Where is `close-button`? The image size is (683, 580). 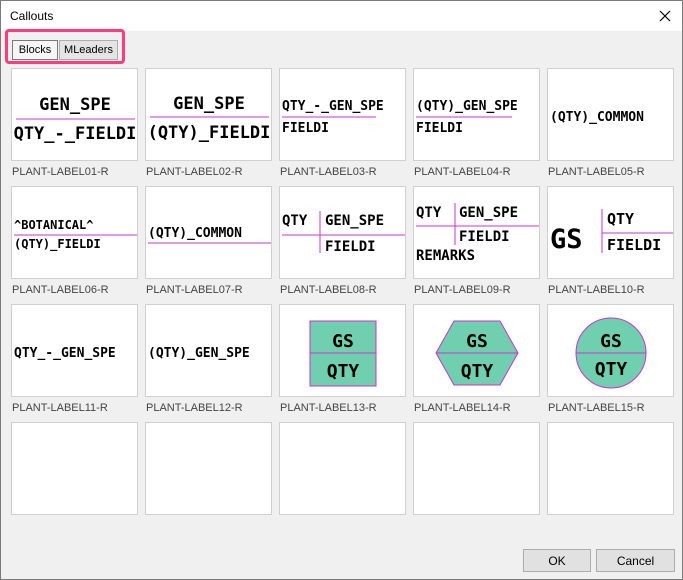 close-button is located at coordinates (665, 16).